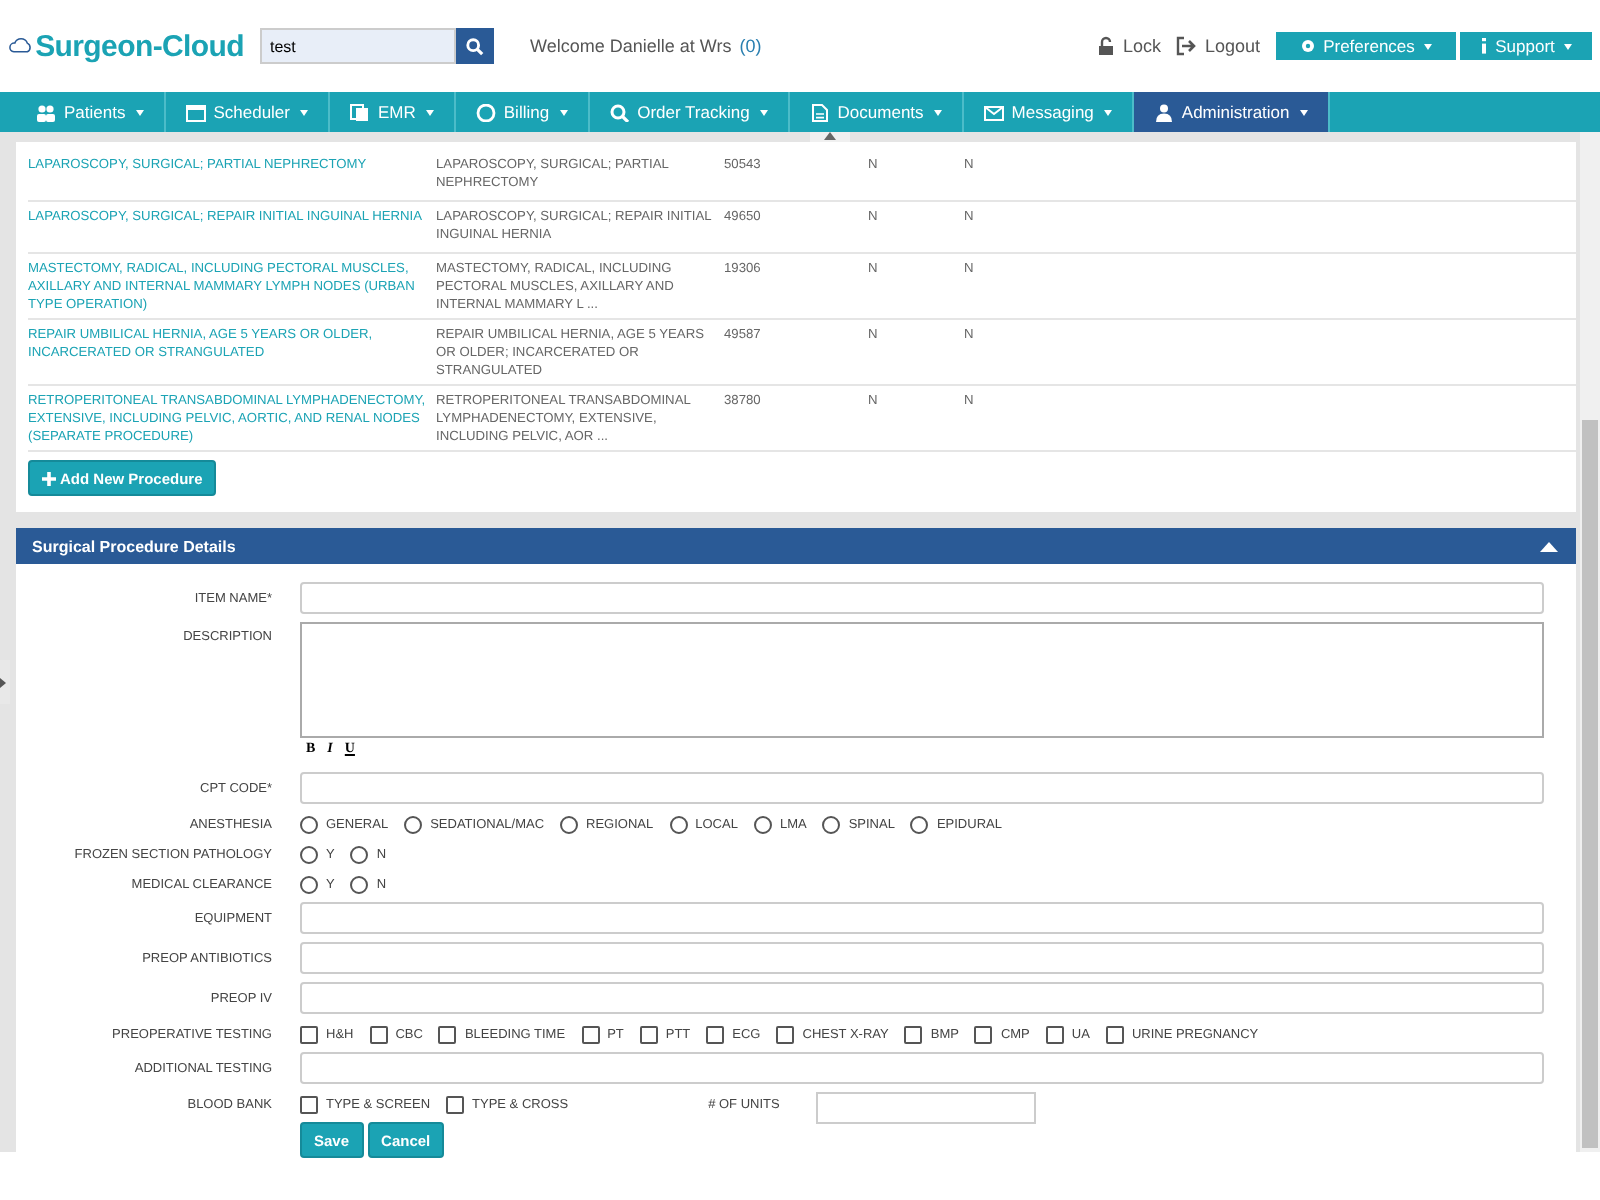  I want to click on plus-icon, so click(49, 478).